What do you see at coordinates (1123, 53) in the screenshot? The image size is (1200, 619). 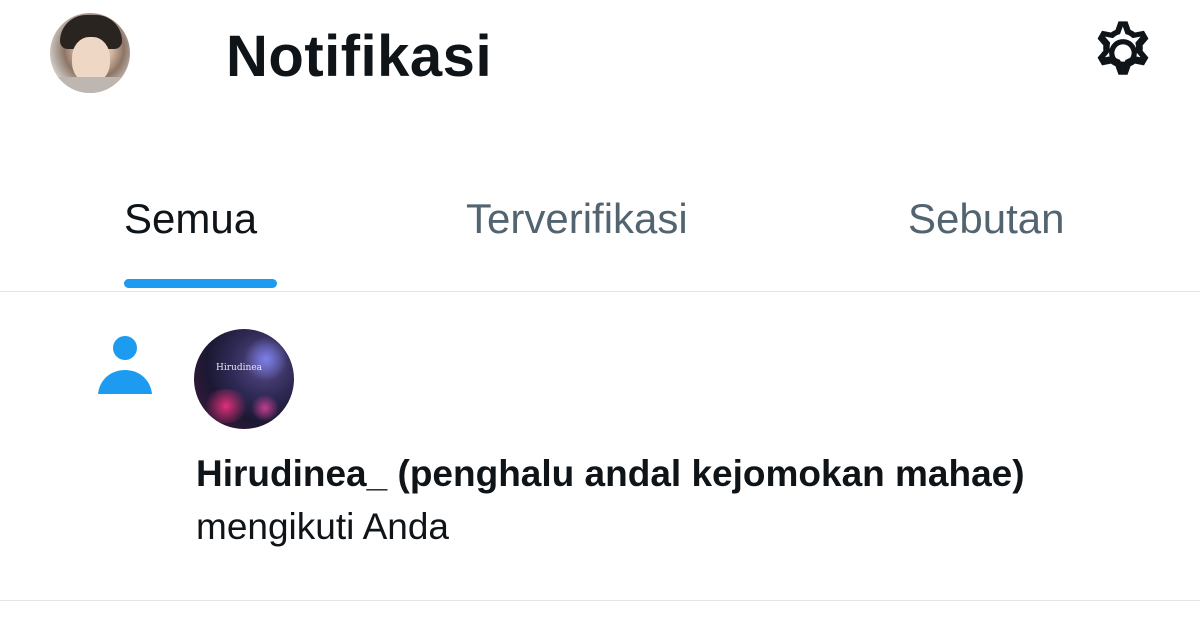 I see `gear-icon` at bounding box center [1123, 53].